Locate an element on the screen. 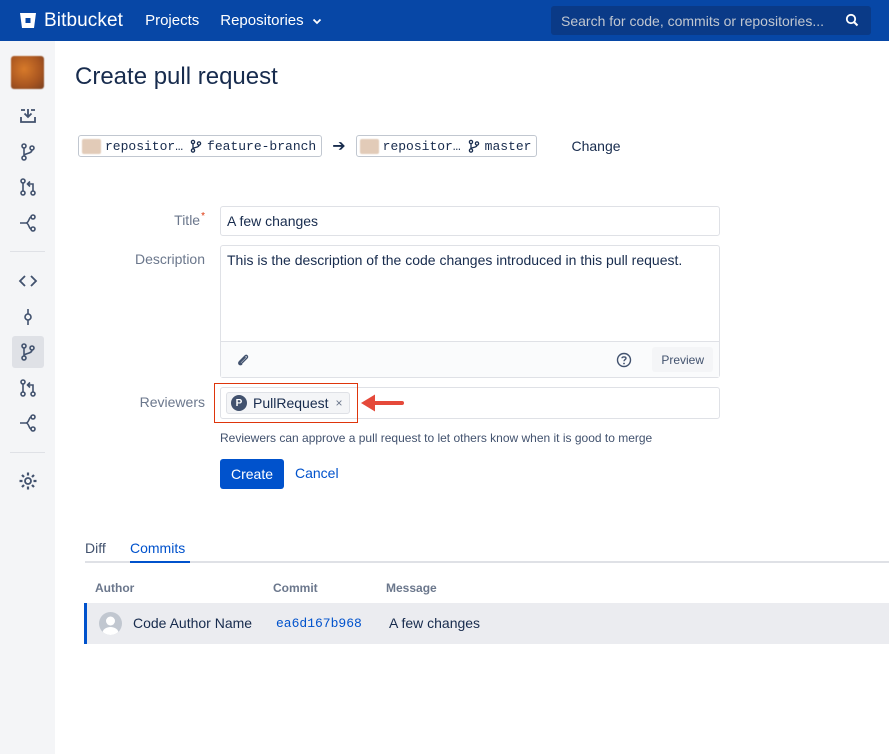 This screenshot has height=754, width=889. create-button-label: Create is located at coordinates (252, 474).